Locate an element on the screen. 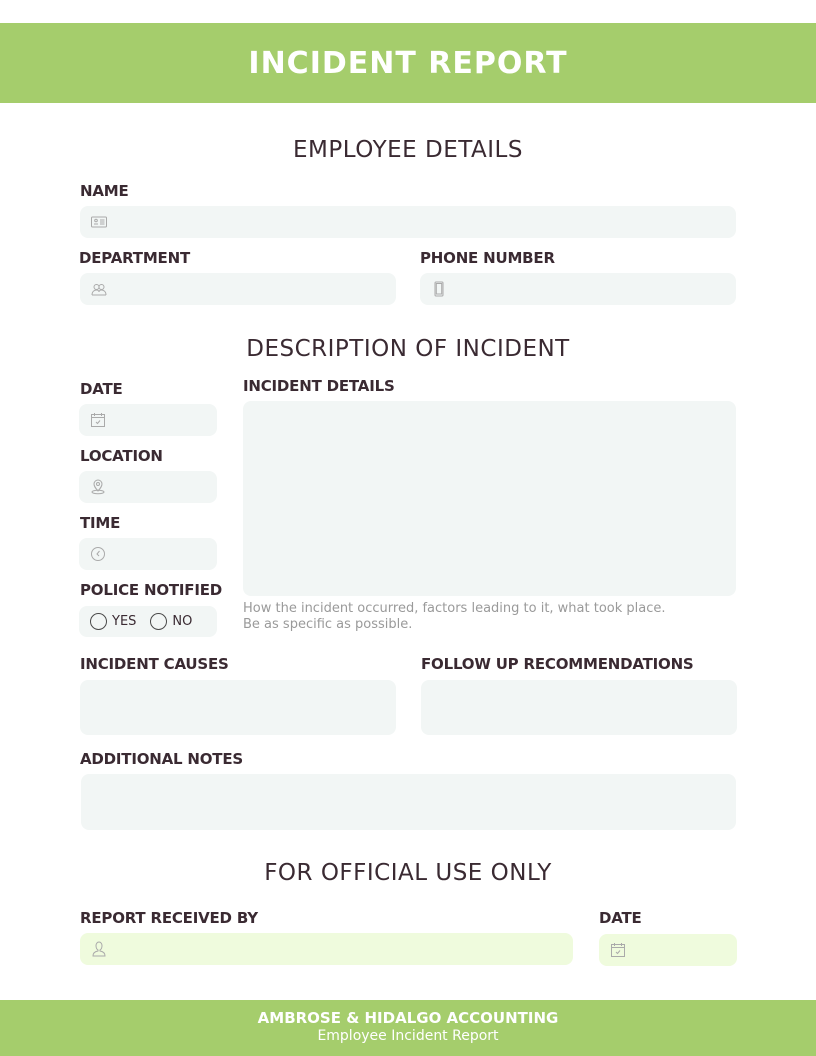  incident-details-label: INCIDENT DETAILS is located at coordinates (319, 386).